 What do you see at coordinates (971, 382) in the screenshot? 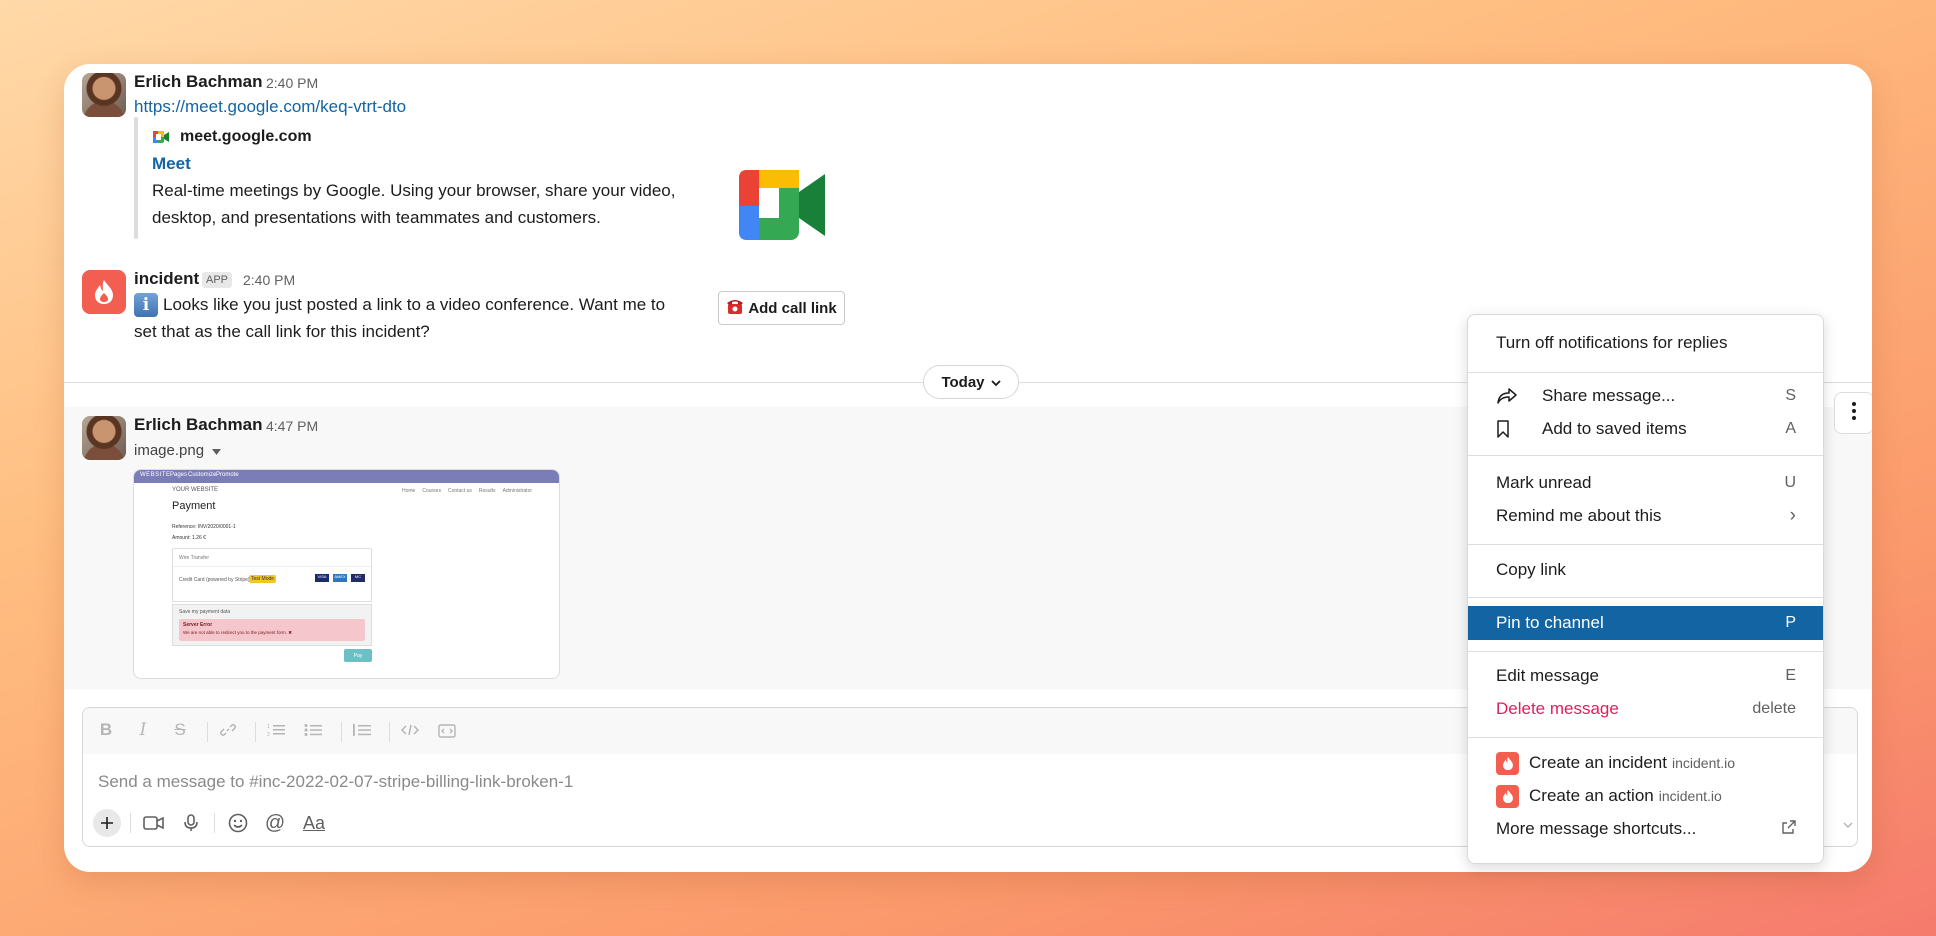
I see `date-divider-button: Today` at bounding box center [971, 382].